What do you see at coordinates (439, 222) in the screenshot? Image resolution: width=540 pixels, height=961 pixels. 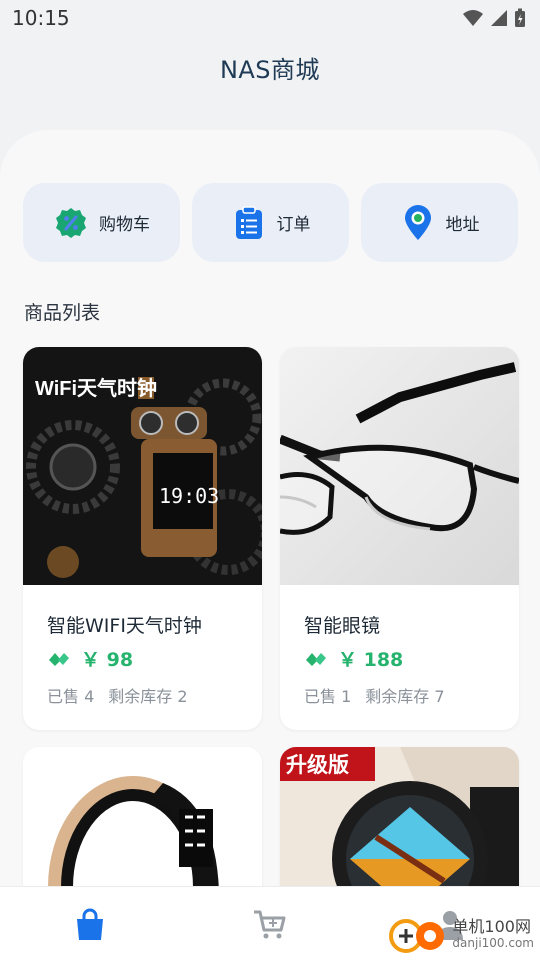 I see `address-shortcut-button: 地址` at bounding box center [439, 222].